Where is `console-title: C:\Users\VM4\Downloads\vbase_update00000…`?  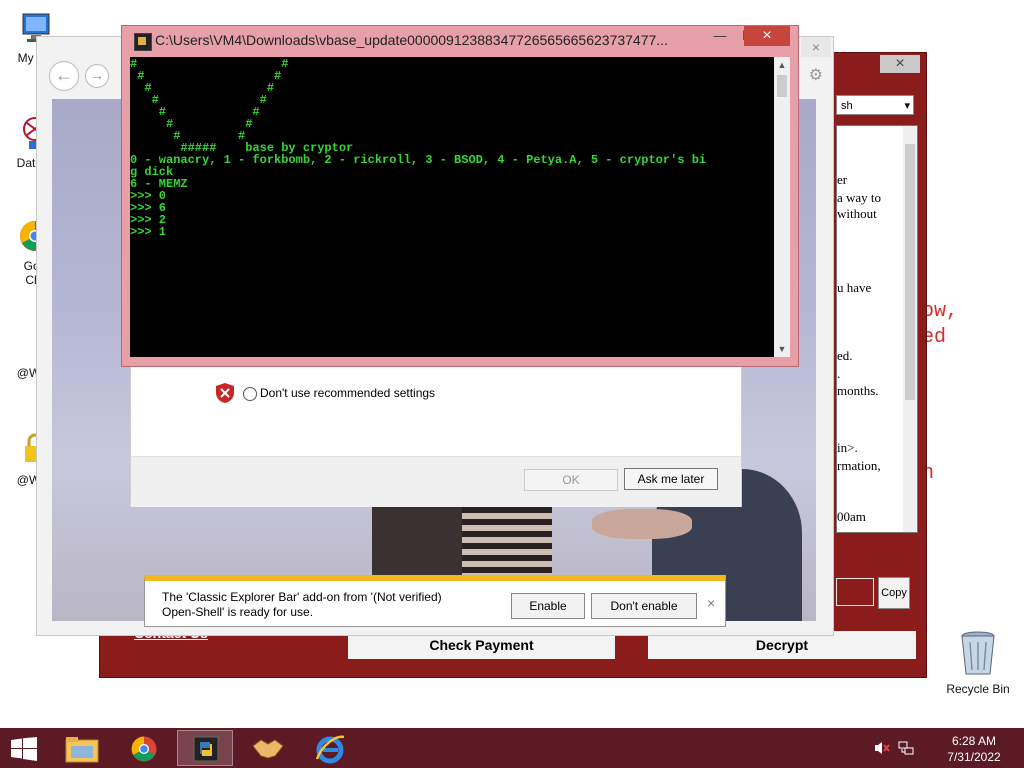 console-title: C:\Users\VM4\Downloads\vbase_update00000… is located at coordinates (411, 40).